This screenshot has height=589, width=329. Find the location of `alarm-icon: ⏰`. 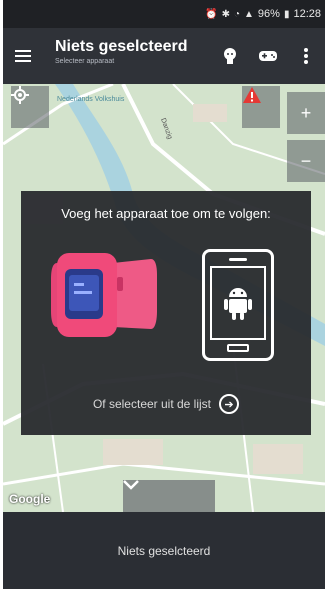

alarm-icon: ⏰ is located at coordinates (211, 14).